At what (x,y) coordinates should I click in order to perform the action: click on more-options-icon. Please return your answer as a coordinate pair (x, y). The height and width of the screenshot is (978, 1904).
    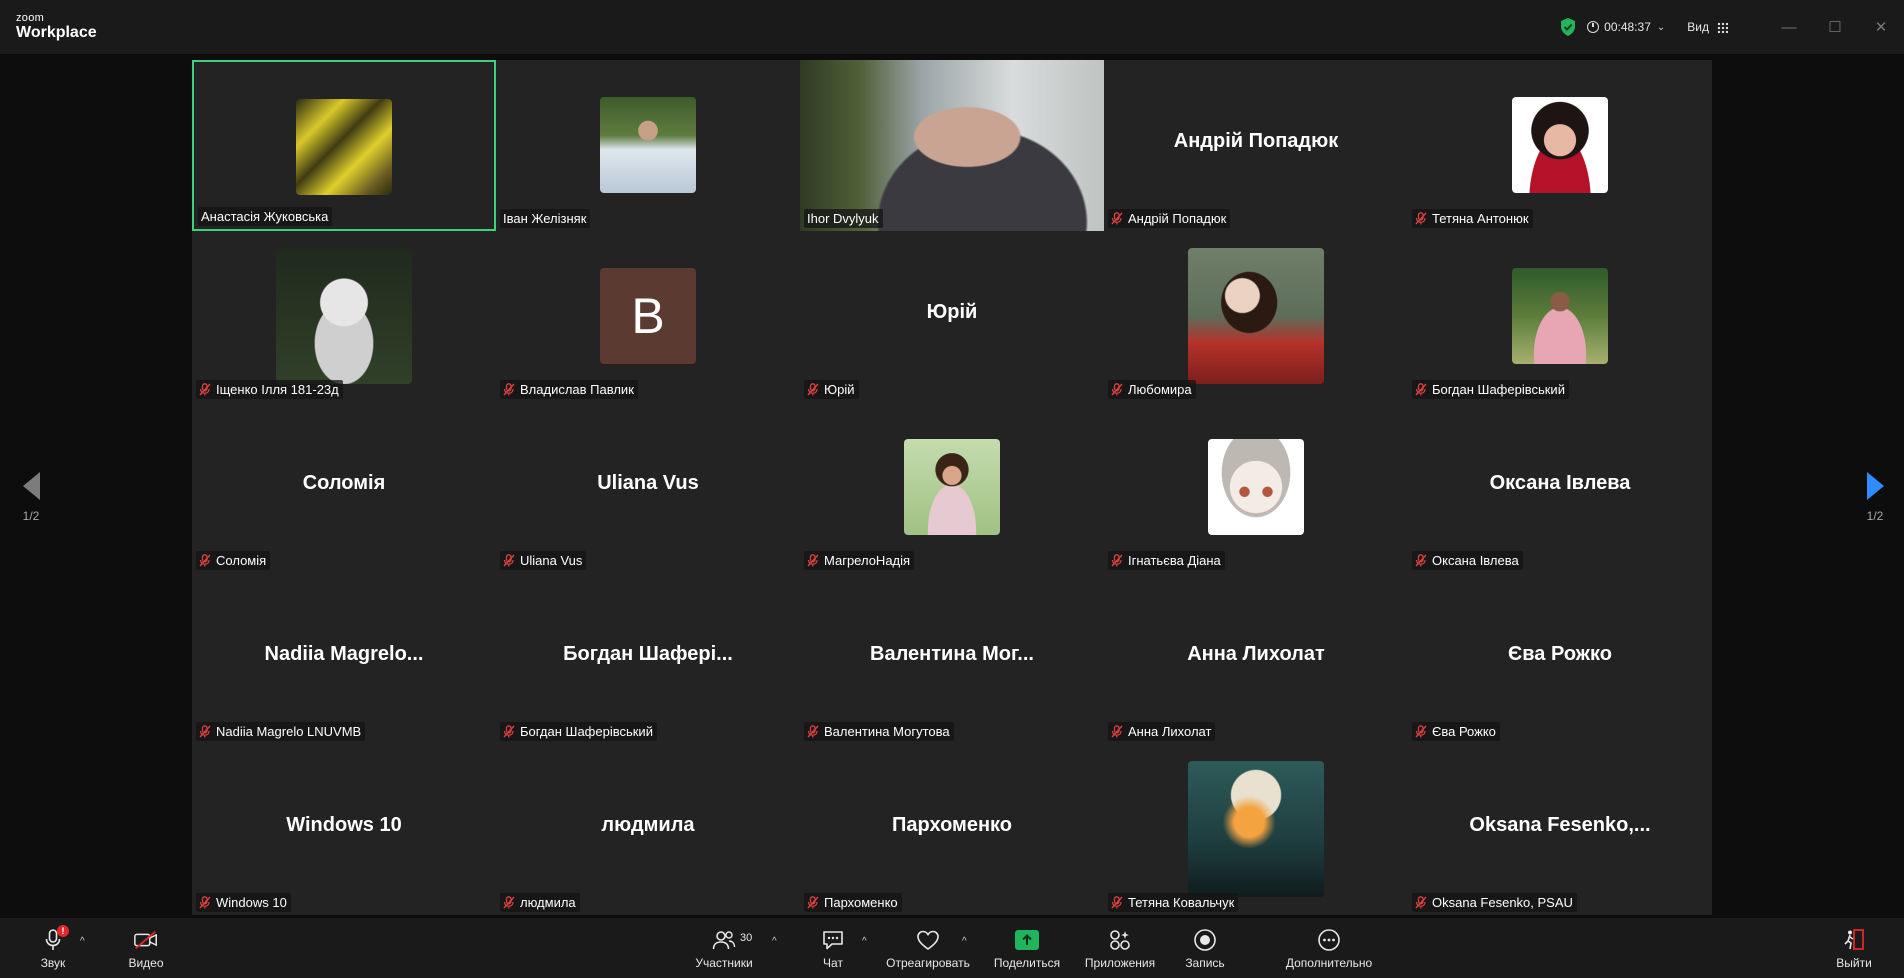
    Looking at the image, I should click on (1329, 940).